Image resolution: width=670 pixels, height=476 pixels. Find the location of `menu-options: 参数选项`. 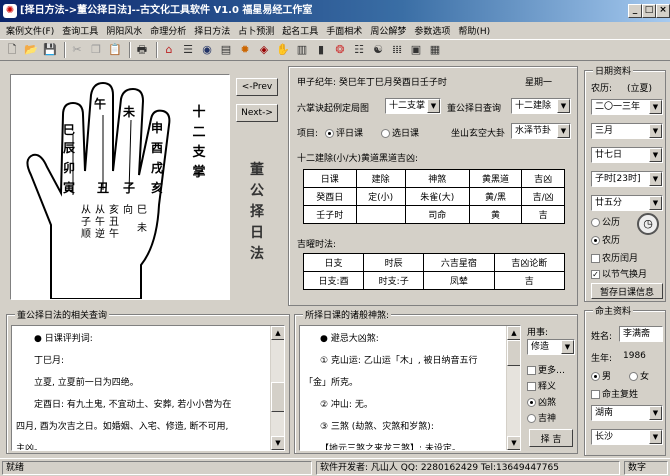

menu-options: 参数选项 is located at coordinates (432, 30).